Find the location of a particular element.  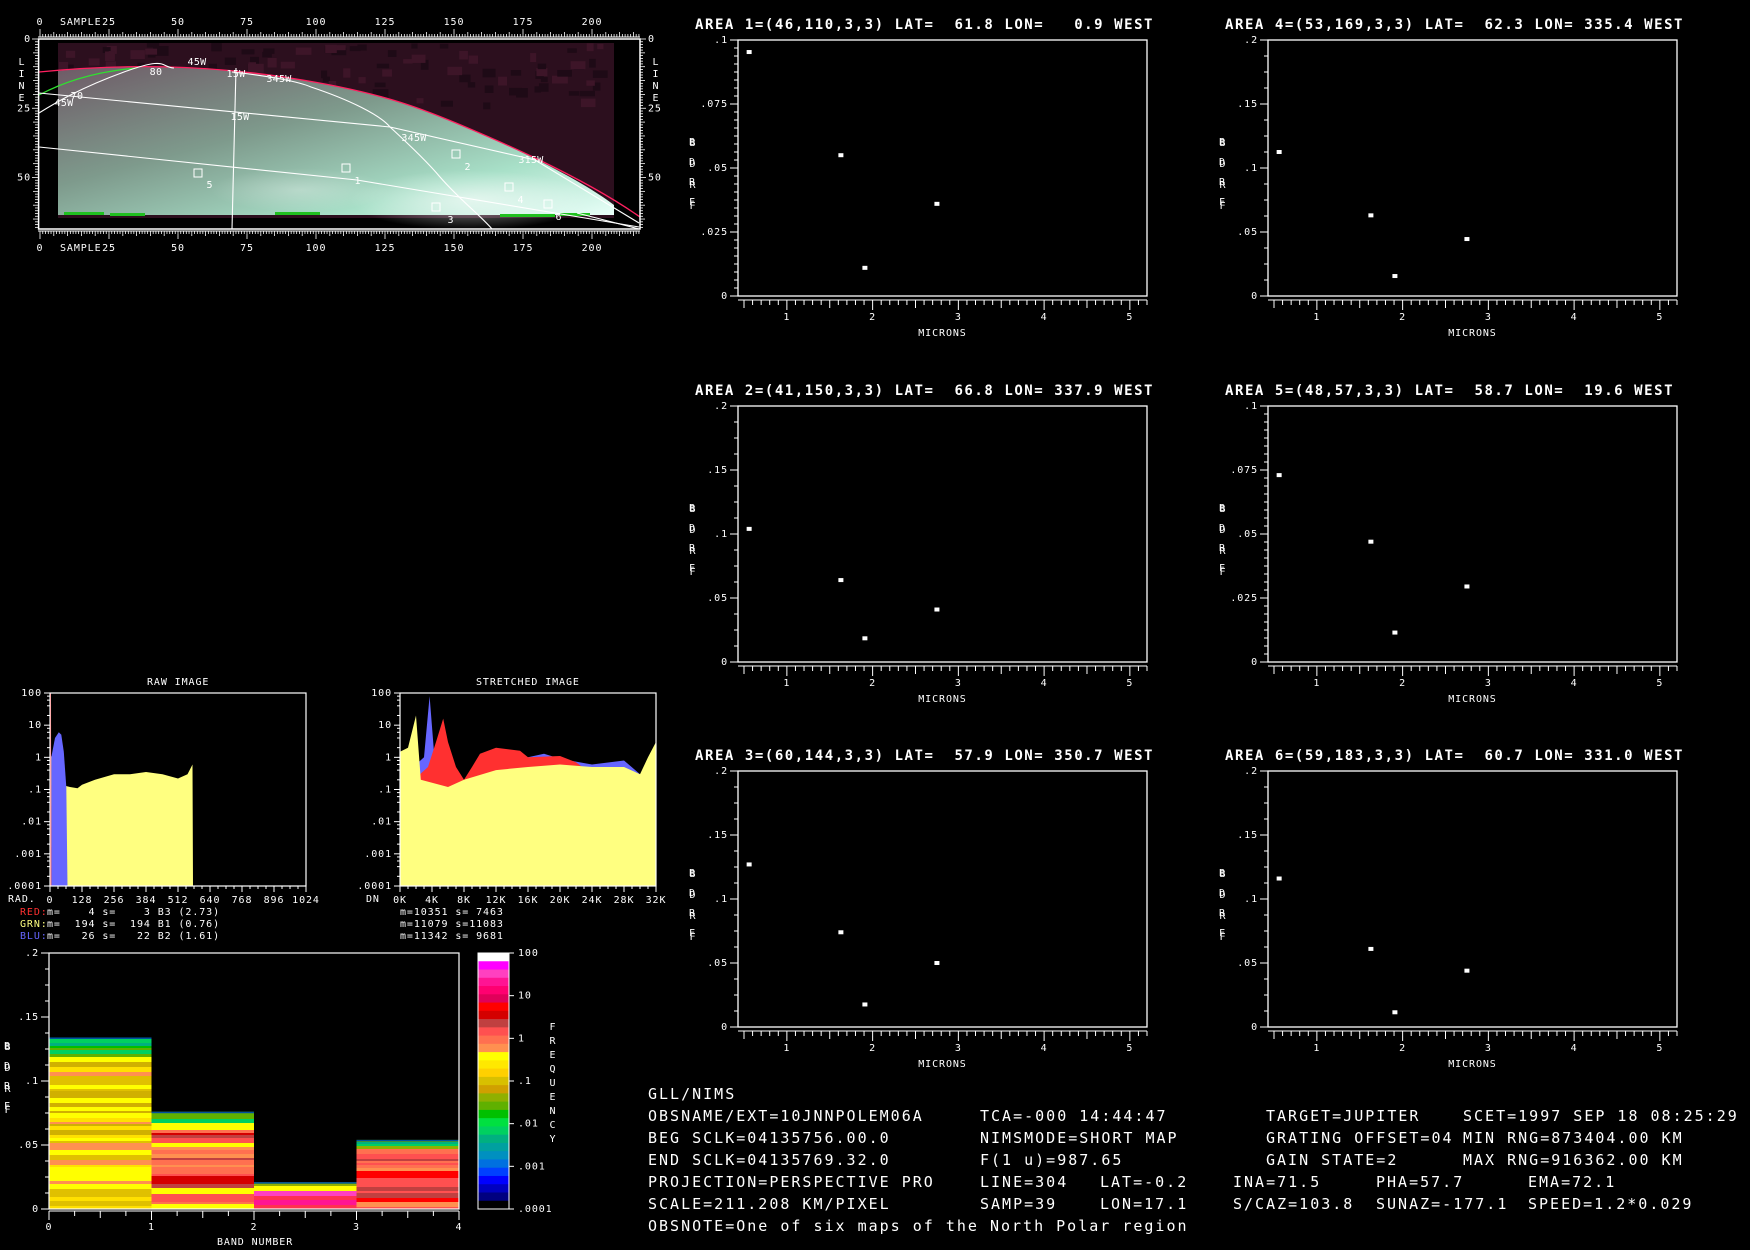

sample-tick-label: 150 is located at coordinates (454, 22).